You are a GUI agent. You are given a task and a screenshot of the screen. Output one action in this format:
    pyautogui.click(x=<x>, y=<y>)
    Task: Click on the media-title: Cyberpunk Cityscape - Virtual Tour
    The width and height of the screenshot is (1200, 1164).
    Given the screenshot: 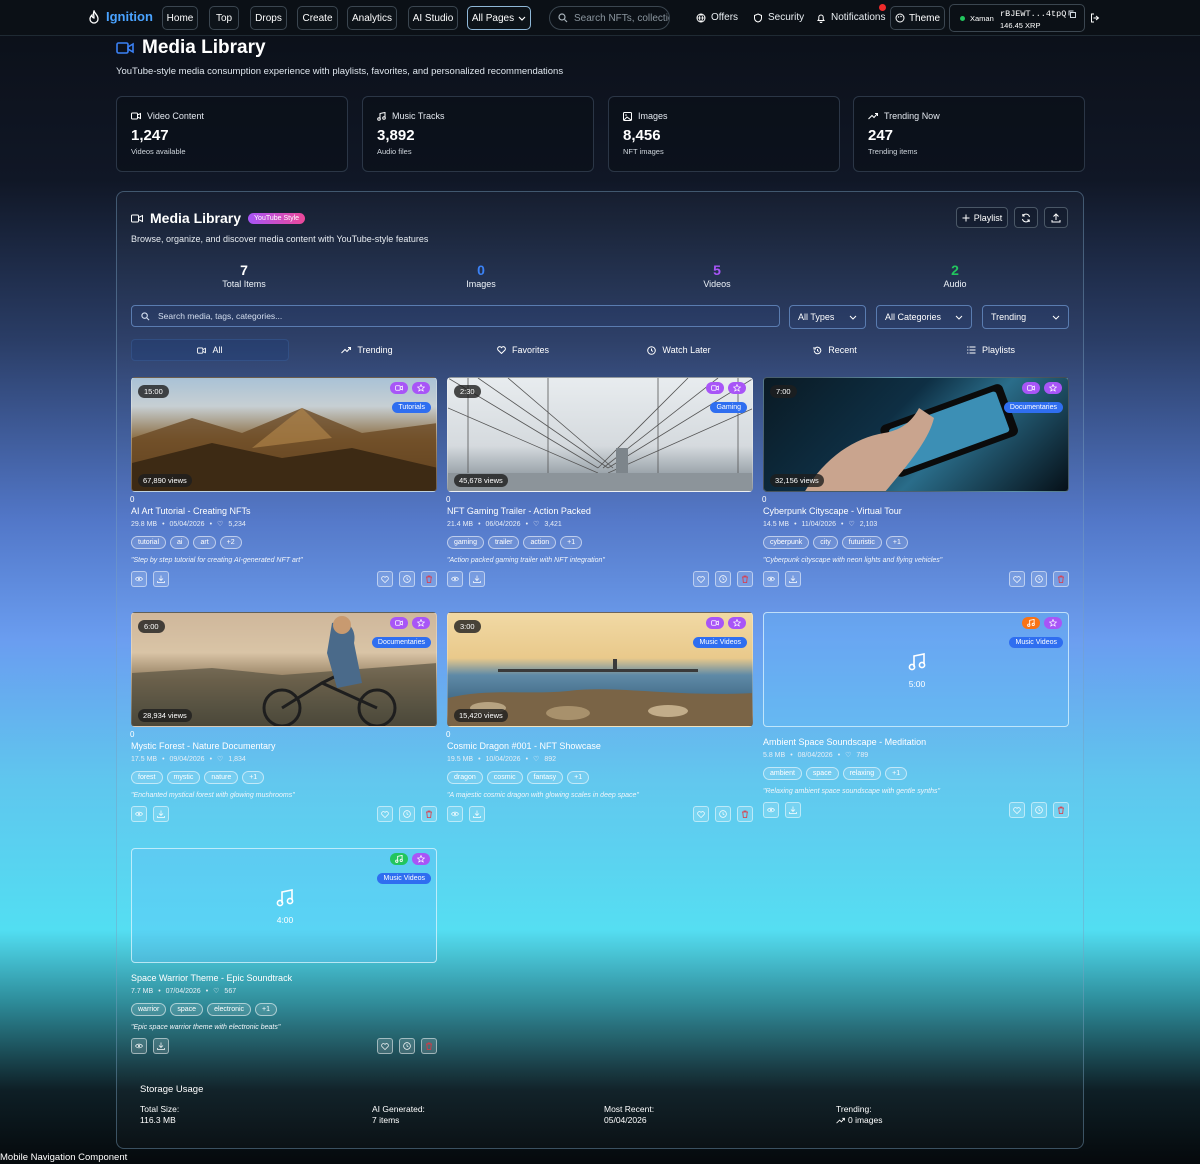 What is the action you would take?
    pyautogui.click(x=916, y=511)
    